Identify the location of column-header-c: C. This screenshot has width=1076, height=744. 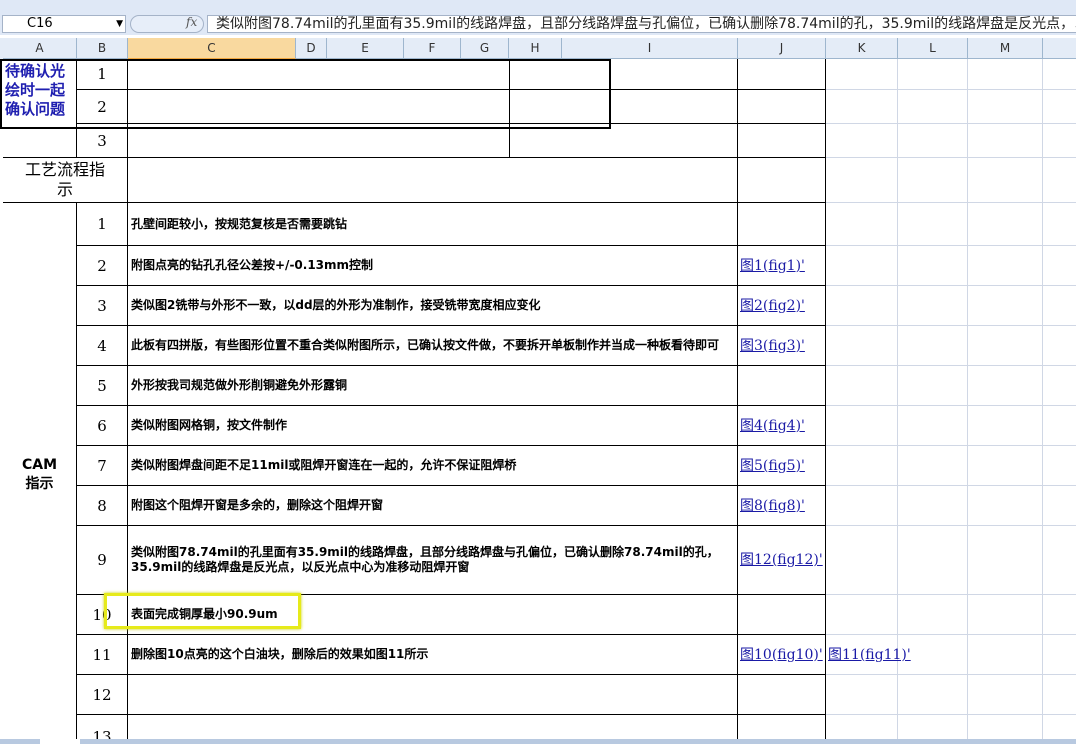
(212, 48).